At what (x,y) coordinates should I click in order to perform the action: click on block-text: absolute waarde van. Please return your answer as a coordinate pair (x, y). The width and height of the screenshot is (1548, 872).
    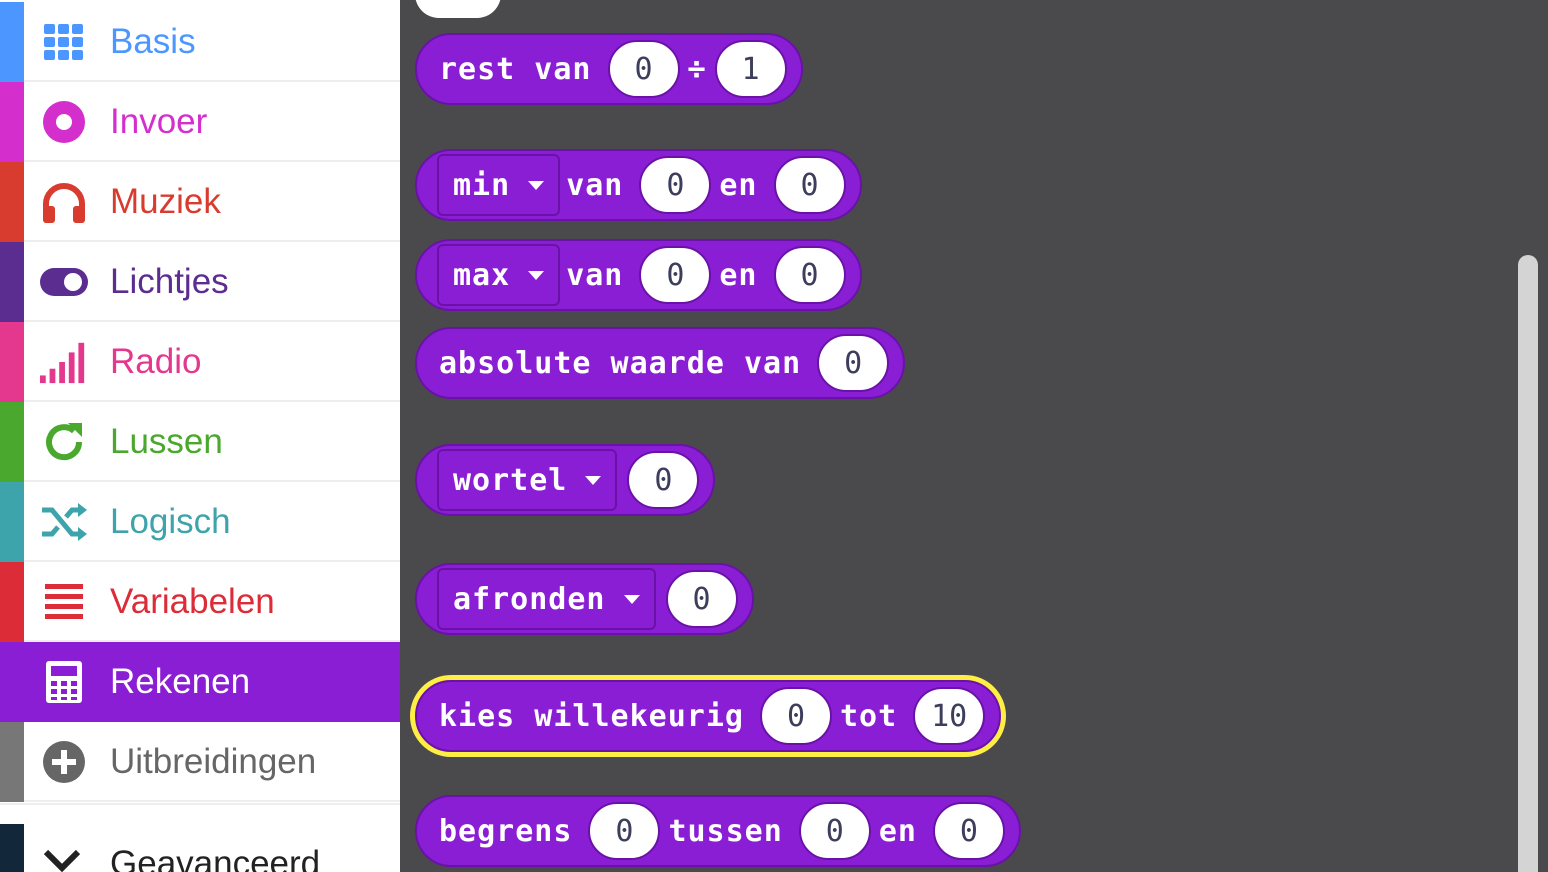
    Looking at the image, I should click on (620, 363).